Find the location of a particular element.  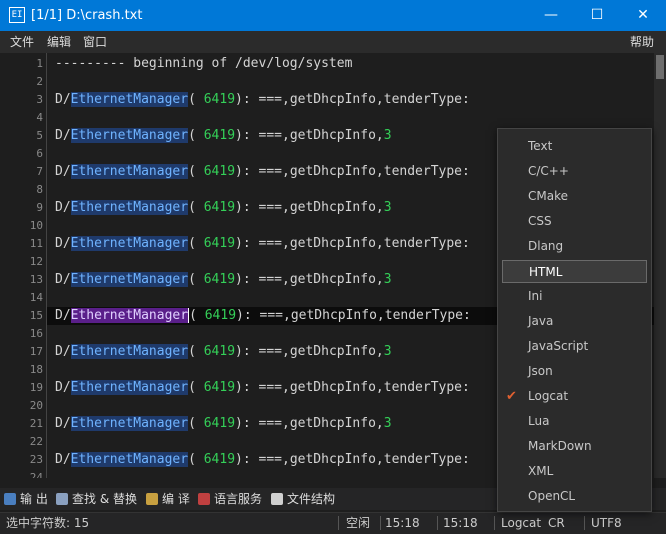

language-menu-item: CSS is located at coordinates (574, 221).